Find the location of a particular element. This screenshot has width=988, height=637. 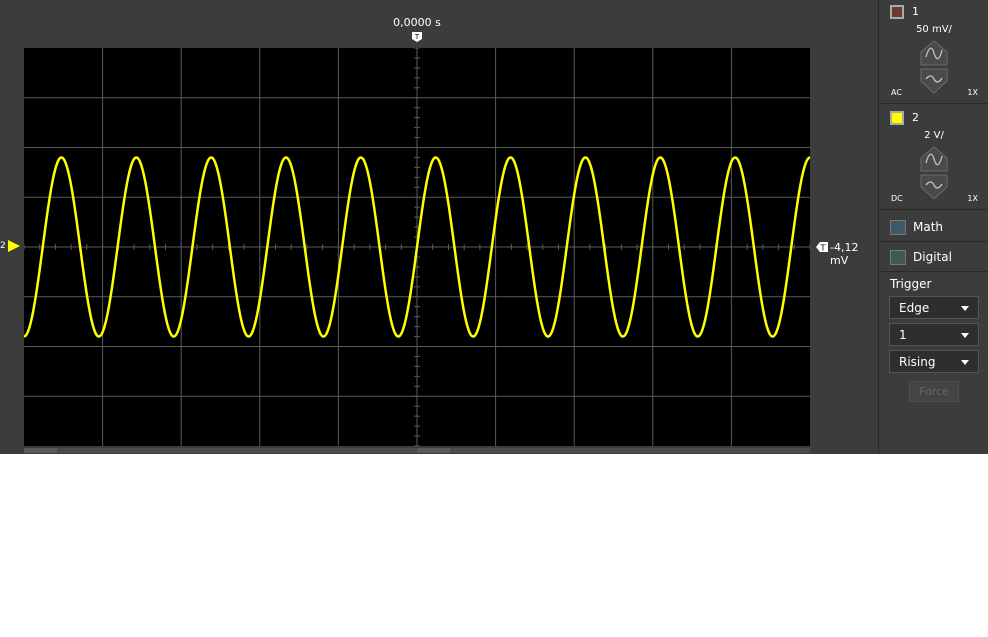

trigger-source-select: 1 is located at coordinates (934, 334).